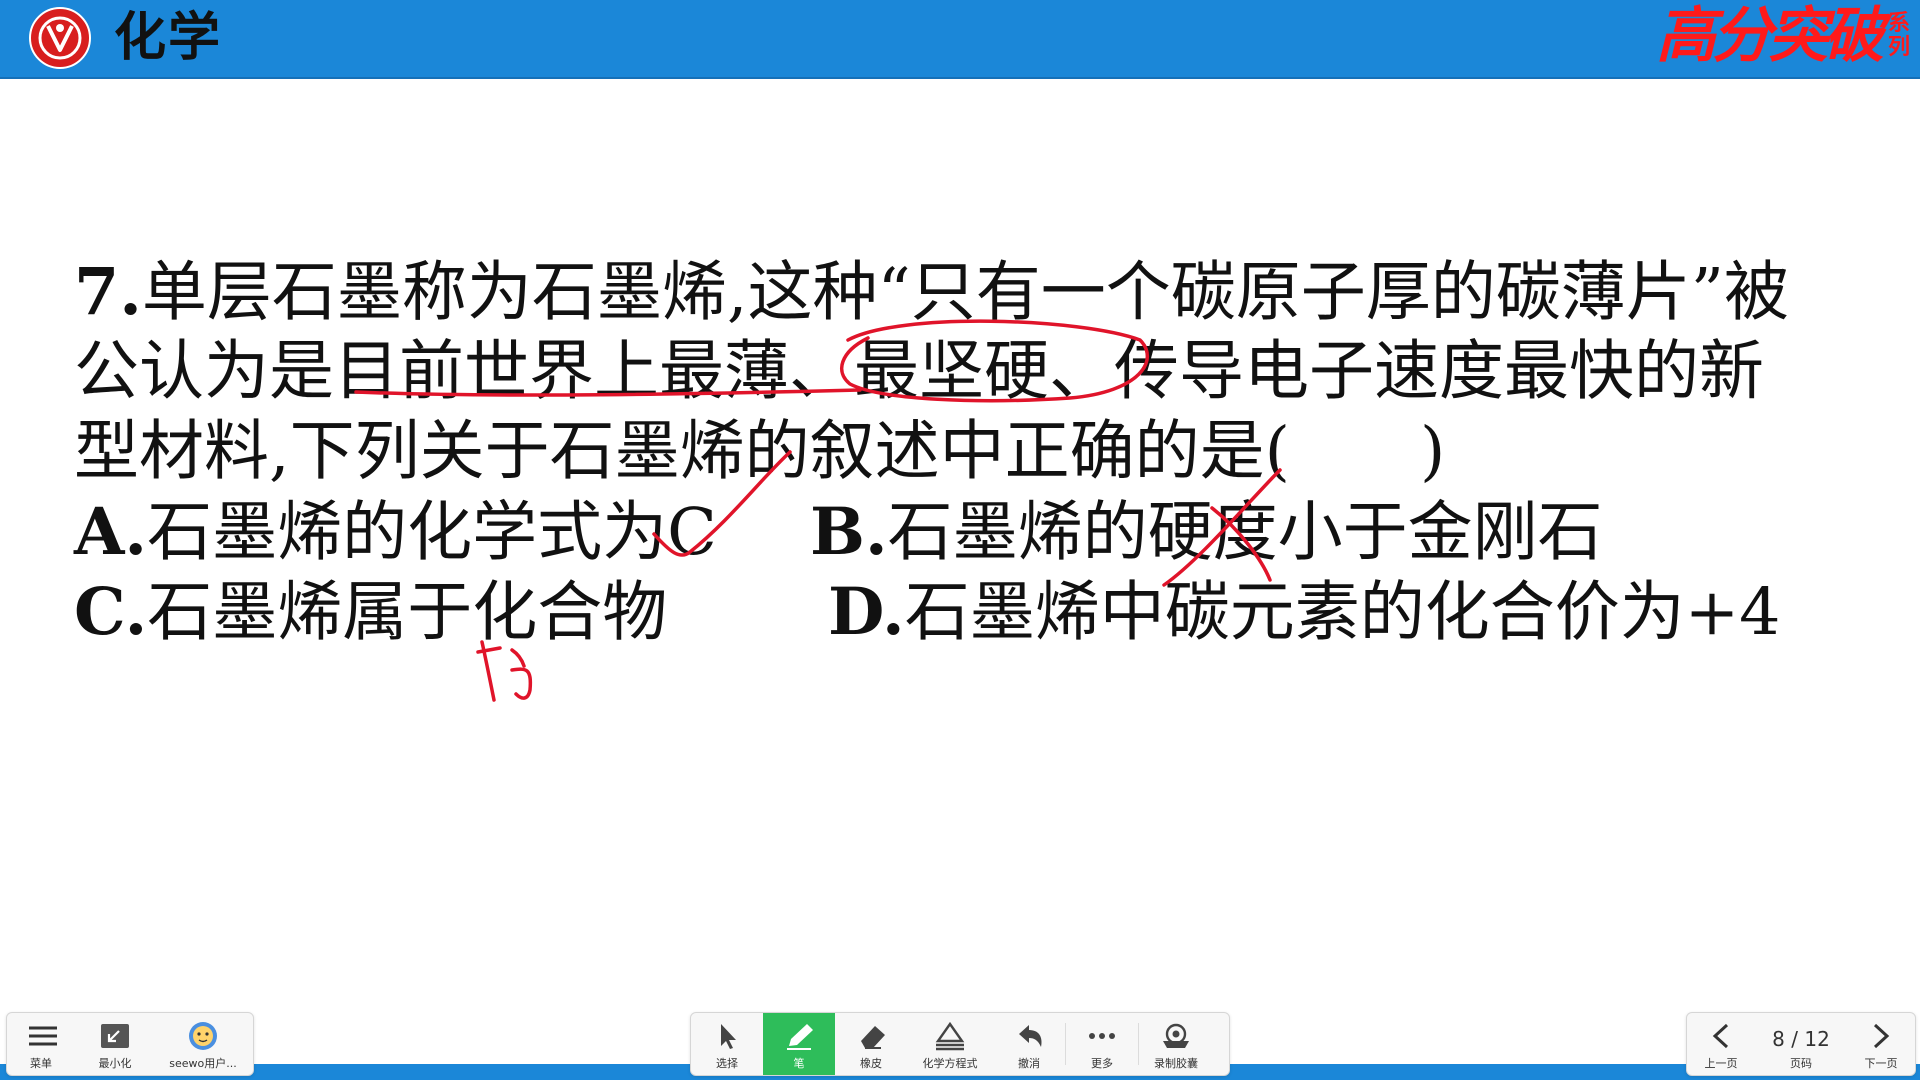 The width and height of the screenshot is (1920, 1080). I want to click on option-row-cd: C.石墨烯属于化合物 D.石墨烯中碳元素的化合价为+4, so click(974, 612).